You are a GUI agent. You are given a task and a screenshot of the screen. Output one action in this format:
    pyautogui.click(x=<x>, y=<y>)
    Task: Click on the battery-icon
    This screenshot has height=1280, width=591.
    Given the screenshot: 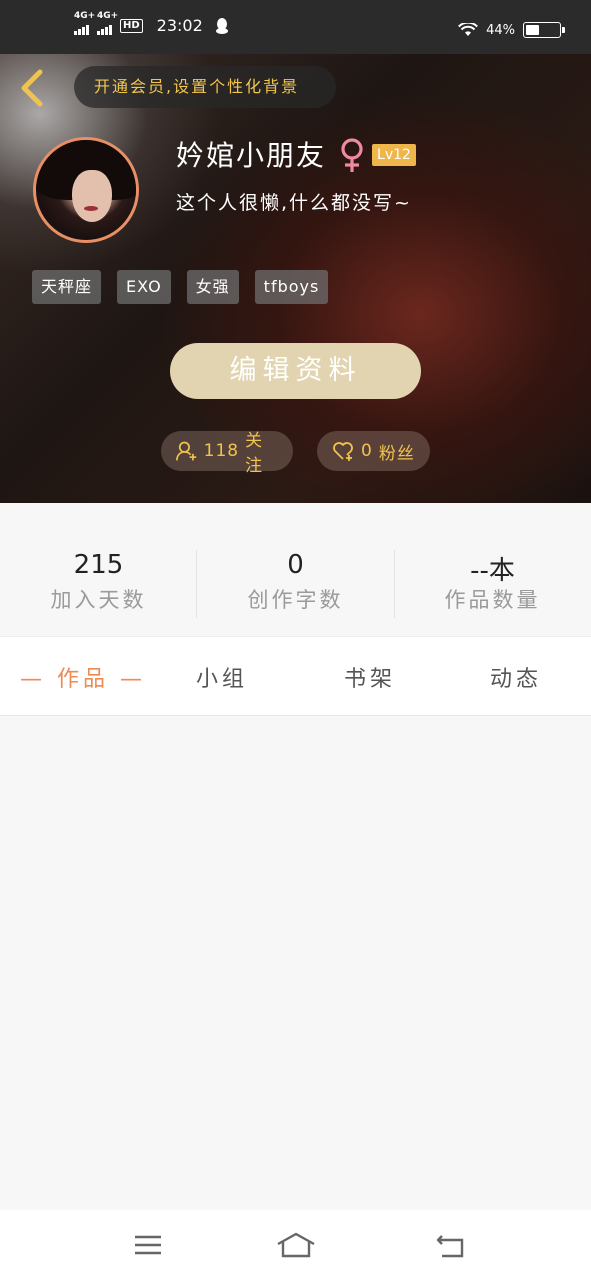 What is the action you would take?
    pyautogui.click(x=544, y=30)
    